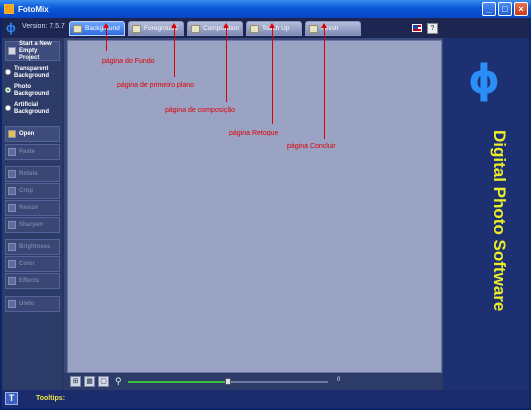  I want to click on zoom-slider-fill, so click(178, 382).